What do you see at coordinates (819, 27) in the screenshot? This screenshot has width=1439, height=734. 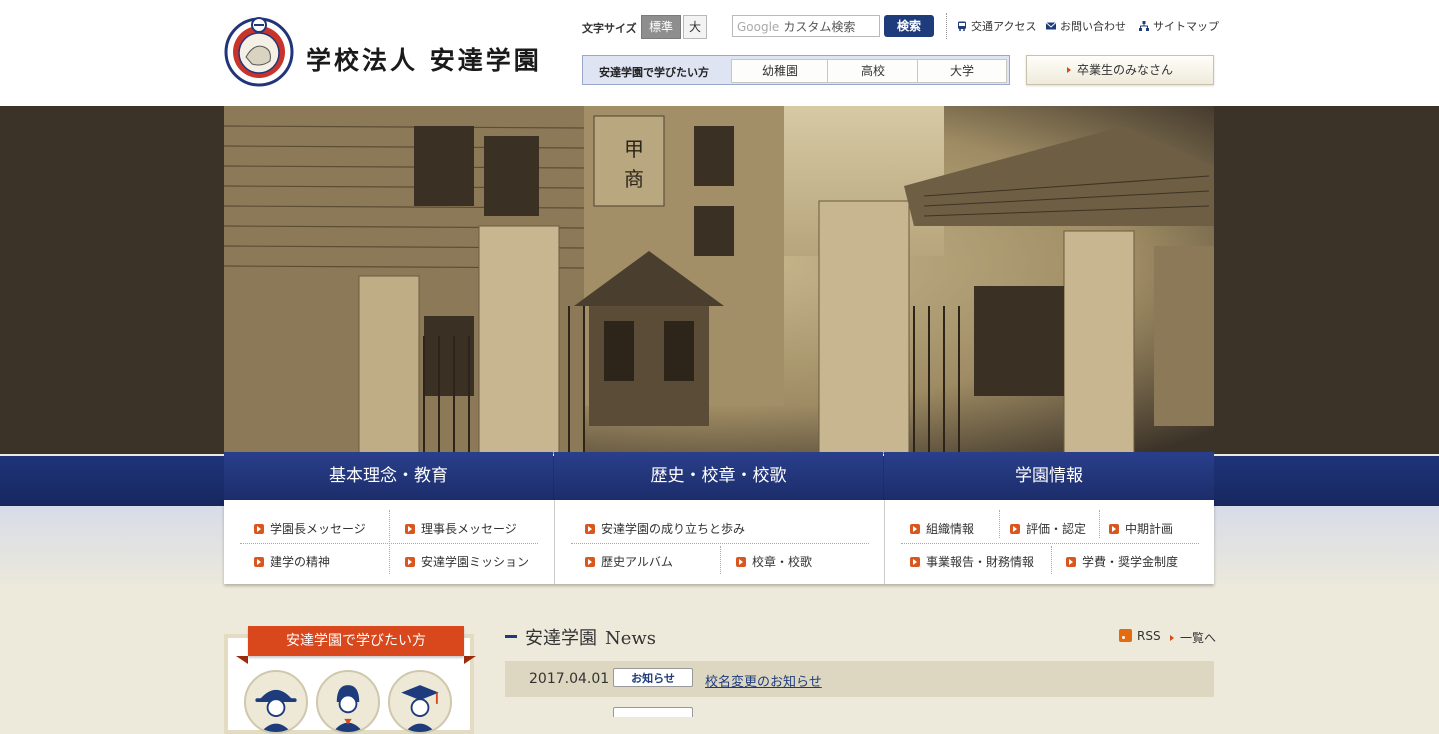 I see `search-placeholder: カスタム検索` at bounding box center [819, 27].